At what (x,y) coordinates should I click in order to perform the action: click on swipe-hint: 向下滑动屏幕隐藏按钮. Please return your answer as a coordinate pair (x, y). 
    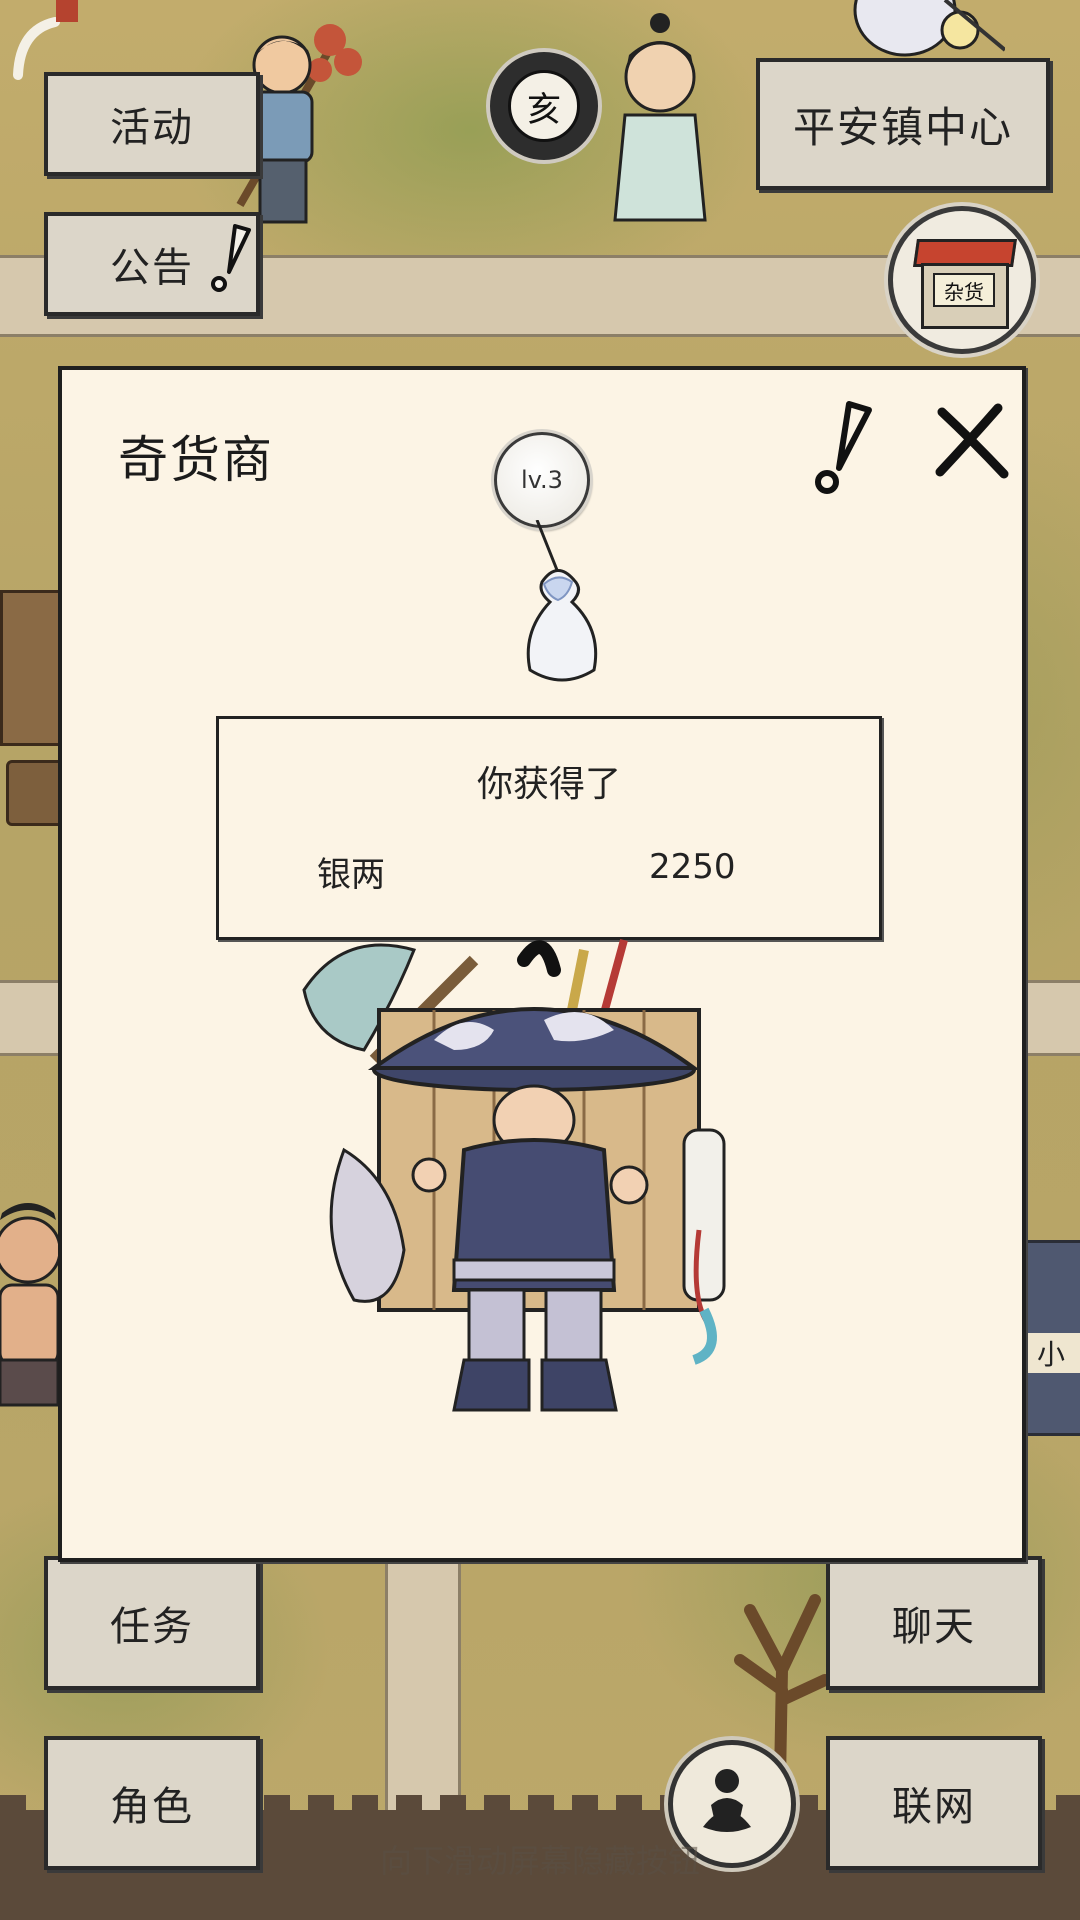
    Looking at the image, I should click on (539, 1861).